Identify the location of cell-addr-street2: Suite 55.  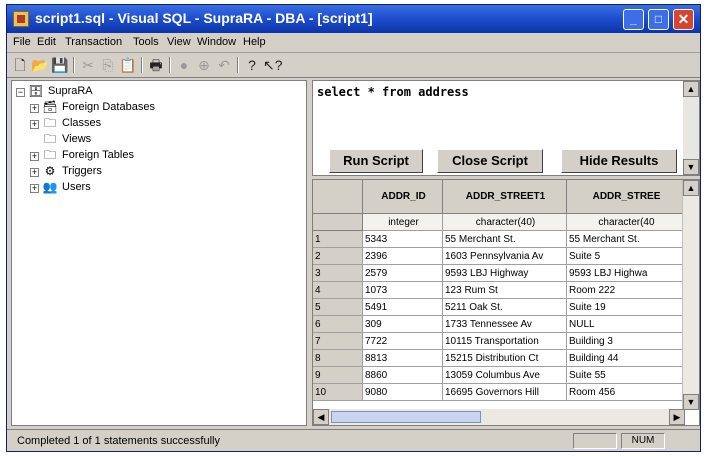
(626, 375).